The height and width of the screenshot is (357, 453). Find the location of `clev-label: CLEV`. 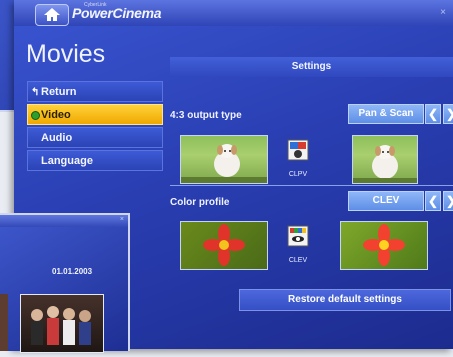

clev-label: CLEV is located at coordinates (298, 260).